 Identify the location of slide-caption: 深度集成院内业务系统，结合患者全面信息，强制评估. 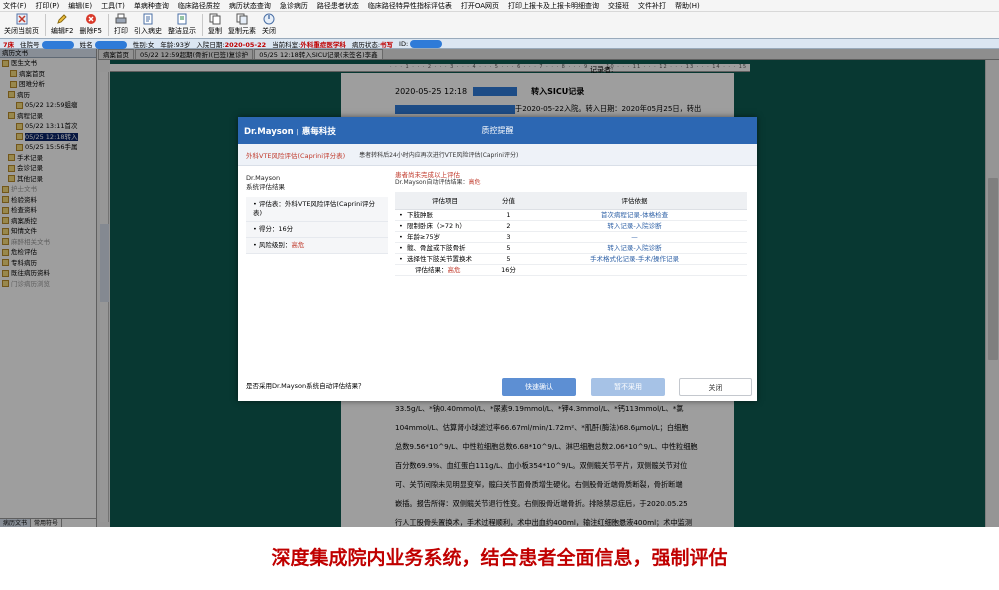
(499, 558).